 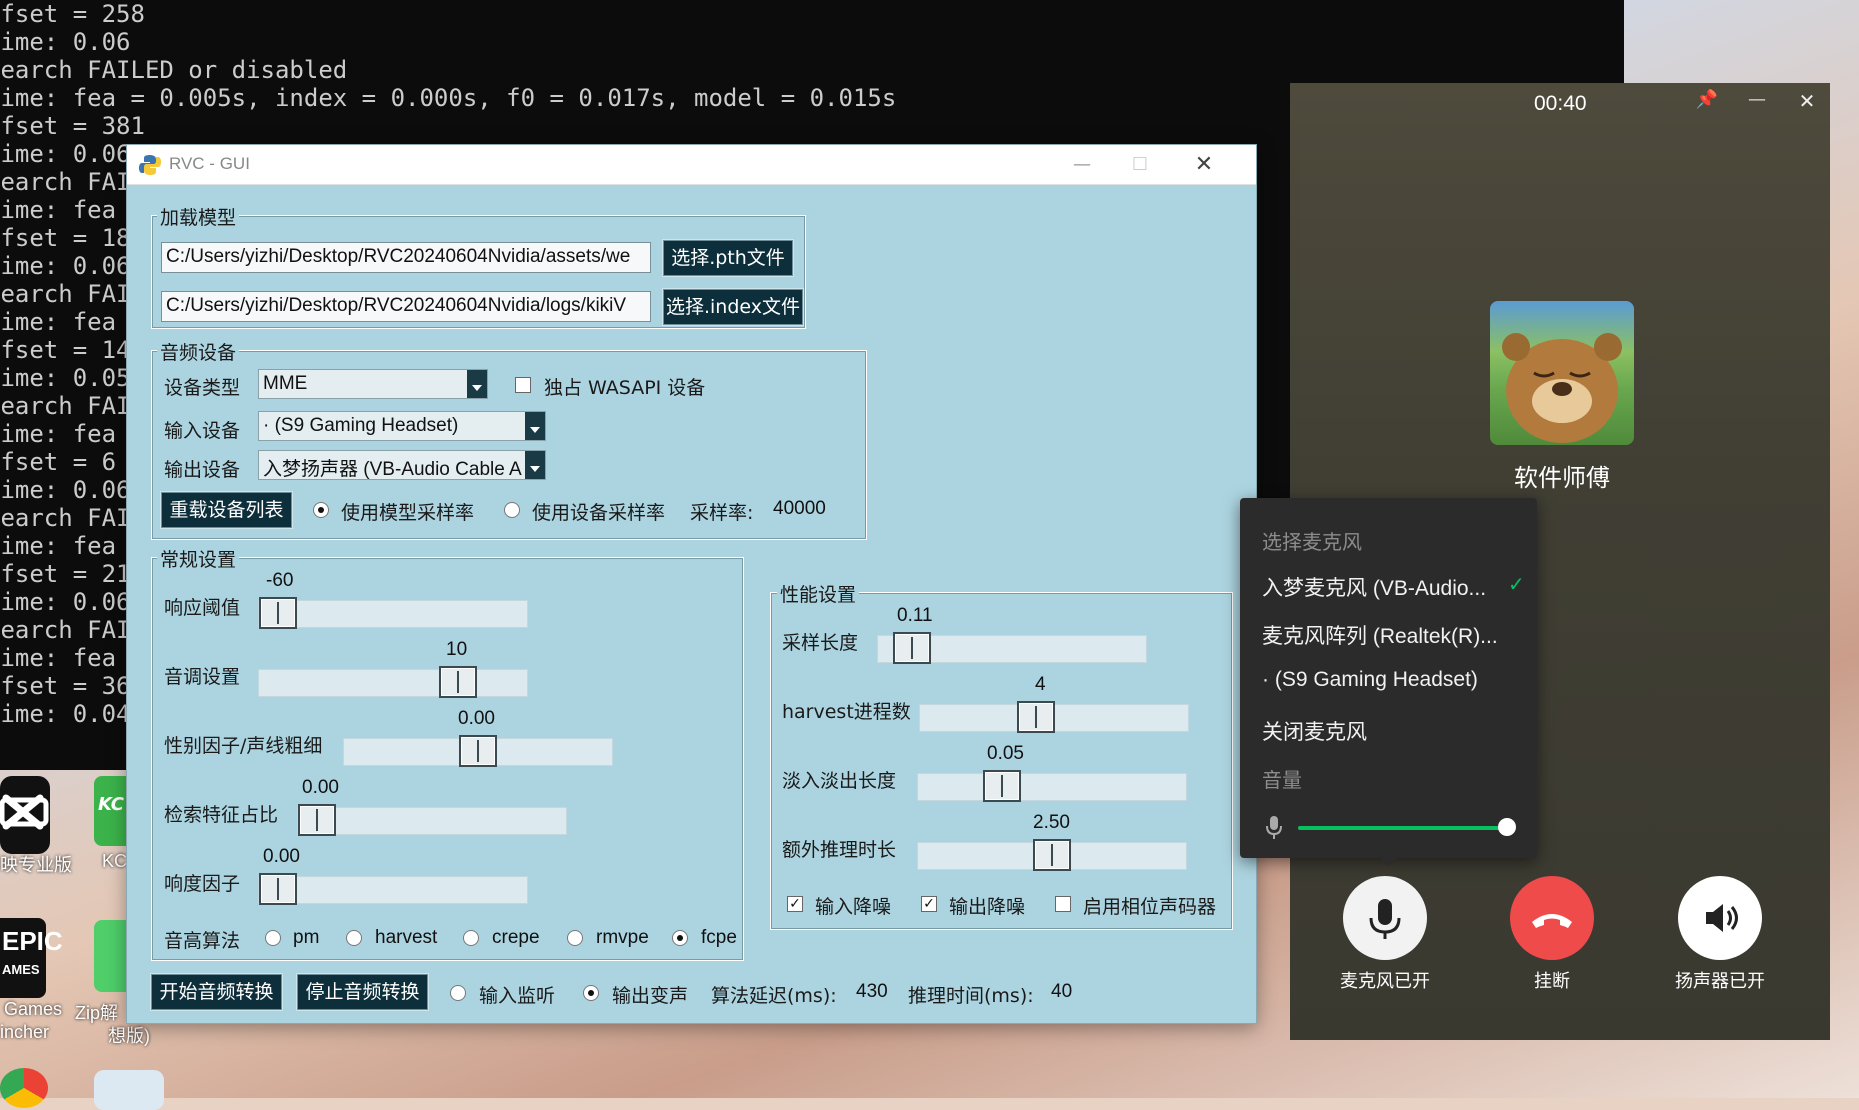 What do you see at coordinates (1204, 165) in the screenshot?
I see `close-button: ✕` at bounding box center [1204, 165].